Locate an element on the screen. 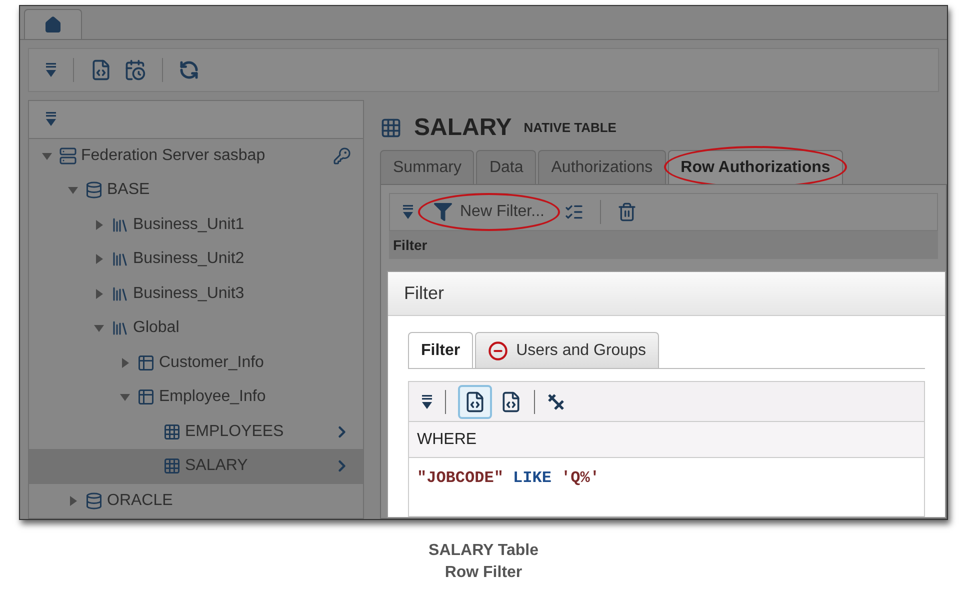 The height and width of the screenshot is (605, 967). calendar-clock-icon is located at coordinates (135, 70).